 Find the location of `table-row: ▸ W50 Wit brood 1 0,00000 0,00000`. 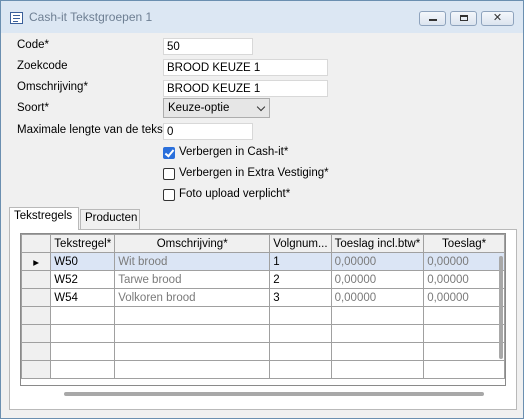

table-row: ▸ W50 Wit brood 1 0,00000 0,00000 is located at coordinates (263, 261).